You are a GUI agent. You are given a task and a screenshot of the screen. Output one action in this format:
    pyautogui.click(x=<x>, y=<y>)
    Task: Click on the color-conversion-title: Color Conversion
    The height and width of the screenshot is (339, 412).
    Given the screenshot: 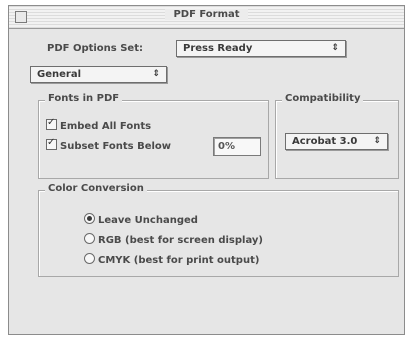 What is the action you would take?
    pyautogui.click(x=96, y=188)
    